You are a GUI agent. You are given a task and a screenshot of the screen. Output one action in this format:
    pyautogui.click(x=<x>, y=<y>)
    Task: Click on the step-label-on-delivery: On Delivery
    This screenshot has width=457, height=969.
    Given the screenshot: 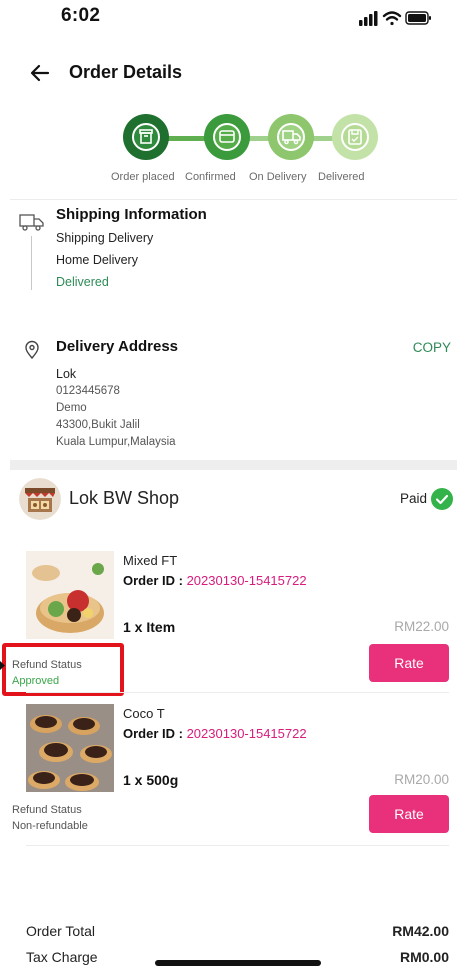 What is the action you would take?
    pyautogui.click(x=278, y=177)
    